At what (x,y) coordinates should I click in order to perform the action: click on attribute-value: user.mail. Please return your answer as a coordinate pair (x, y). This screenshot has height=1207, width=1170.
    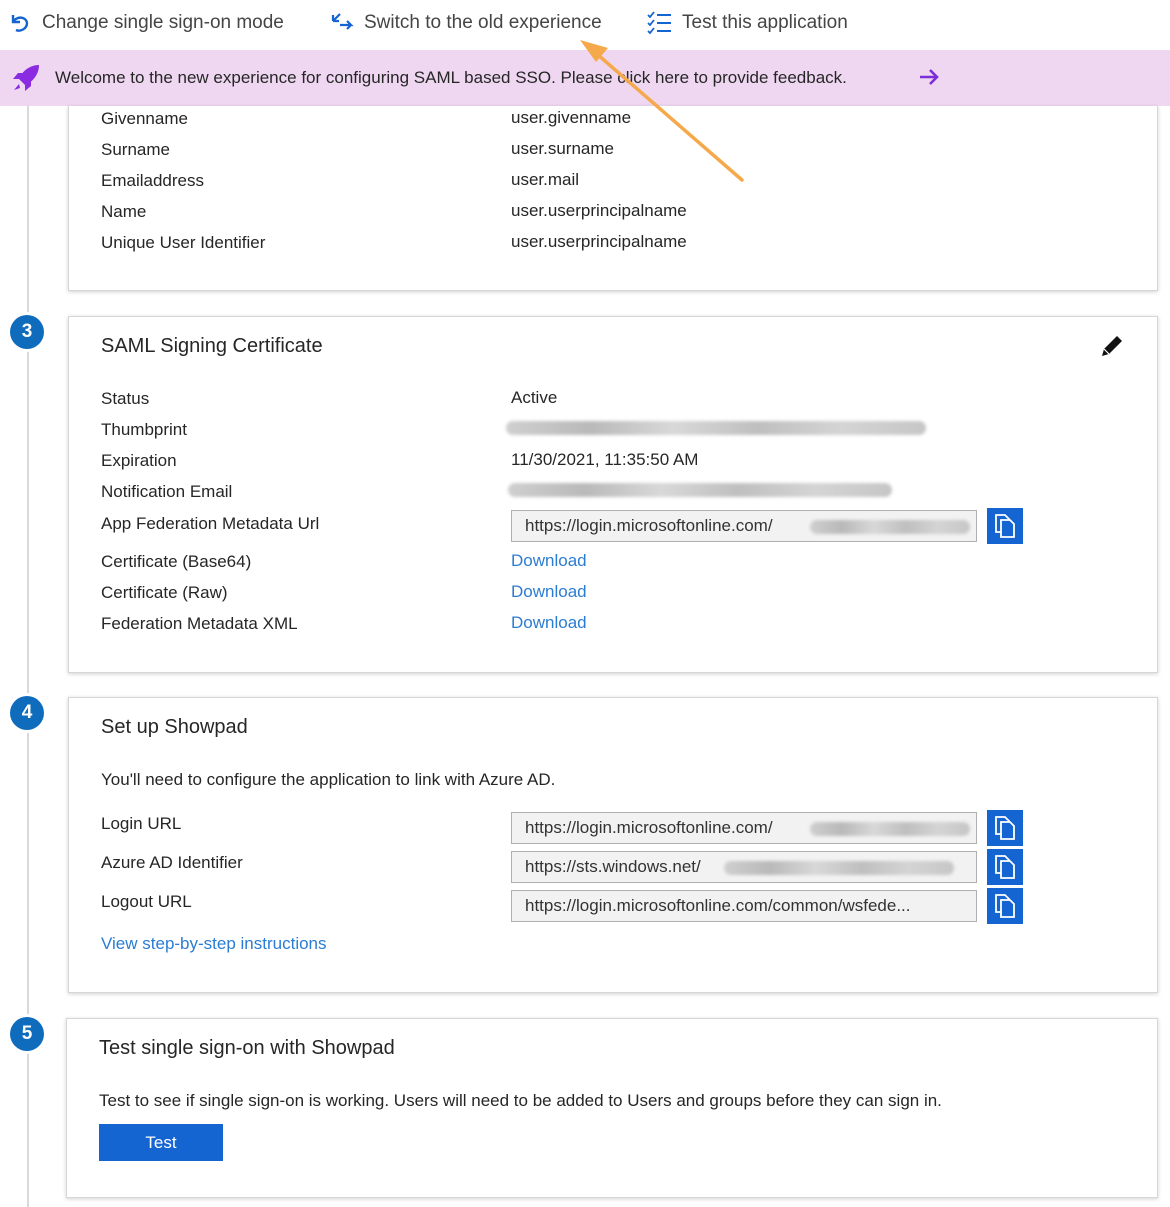
    Looking at the image, I should click on (545, 179).